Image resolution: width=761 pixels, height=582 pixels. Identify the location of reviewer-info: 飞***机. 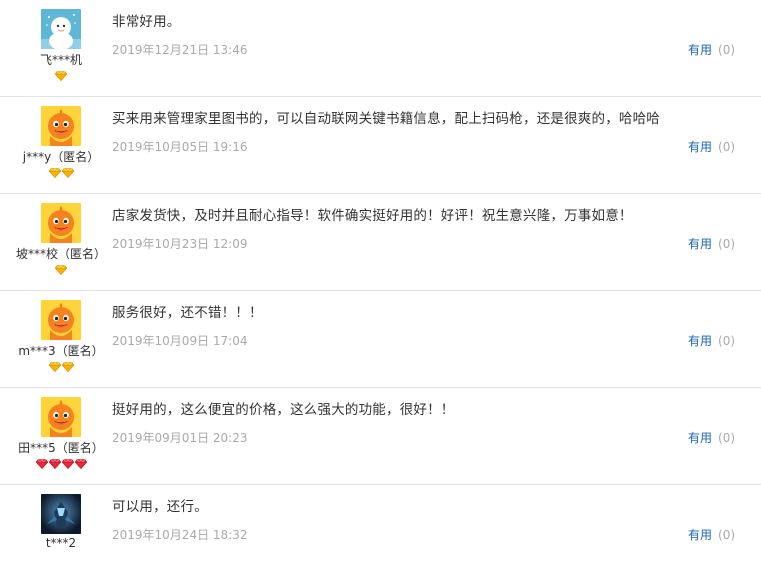
(61, 48).